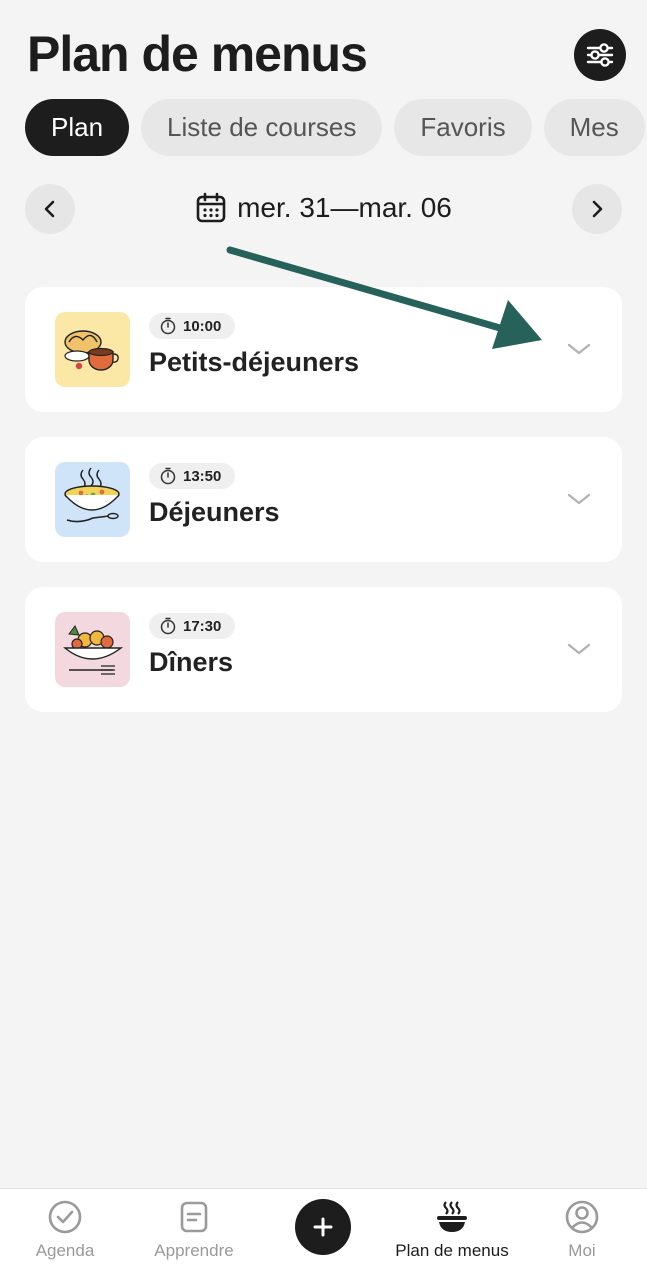 This screenshot has width=647, height=1280. Describe the element at coordinates (211, 207) in the screenshot. I see `calendar-icon` at that location.